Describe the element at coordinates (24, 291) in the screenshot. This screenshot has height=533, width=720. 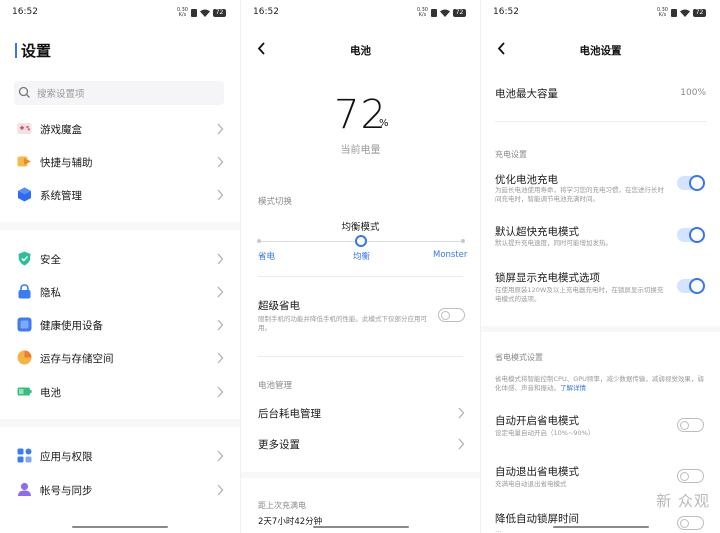
I see `lock-icon` at that location.